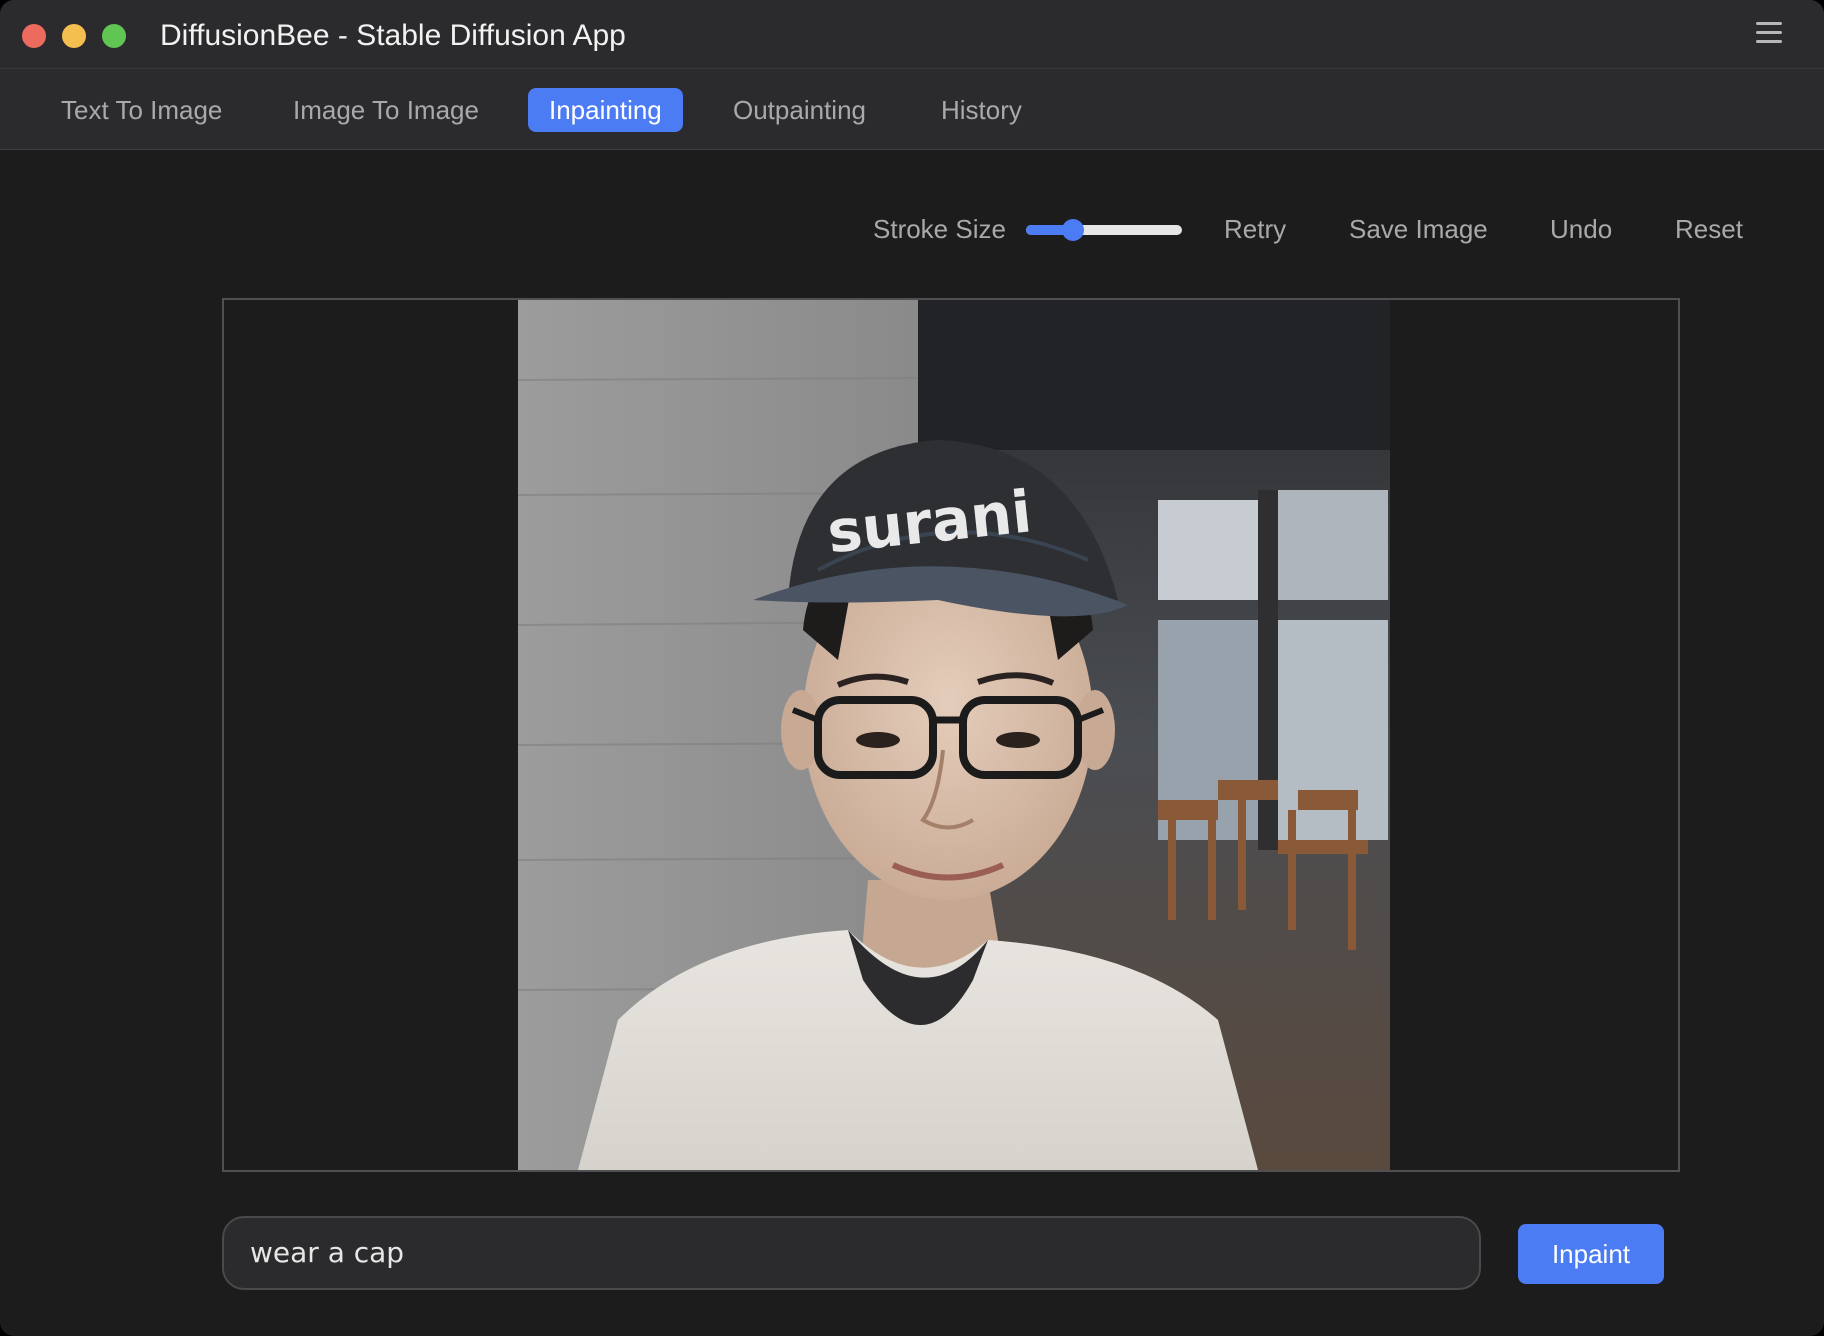  I want to click on inpaint-button: Inpaint, so click(1591, 1254).